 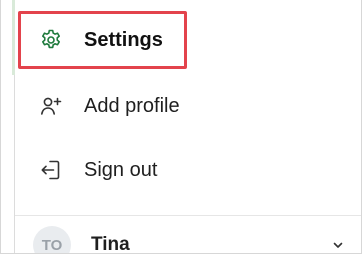 I want to click on avatar: TO, so click(x=52, y=239).